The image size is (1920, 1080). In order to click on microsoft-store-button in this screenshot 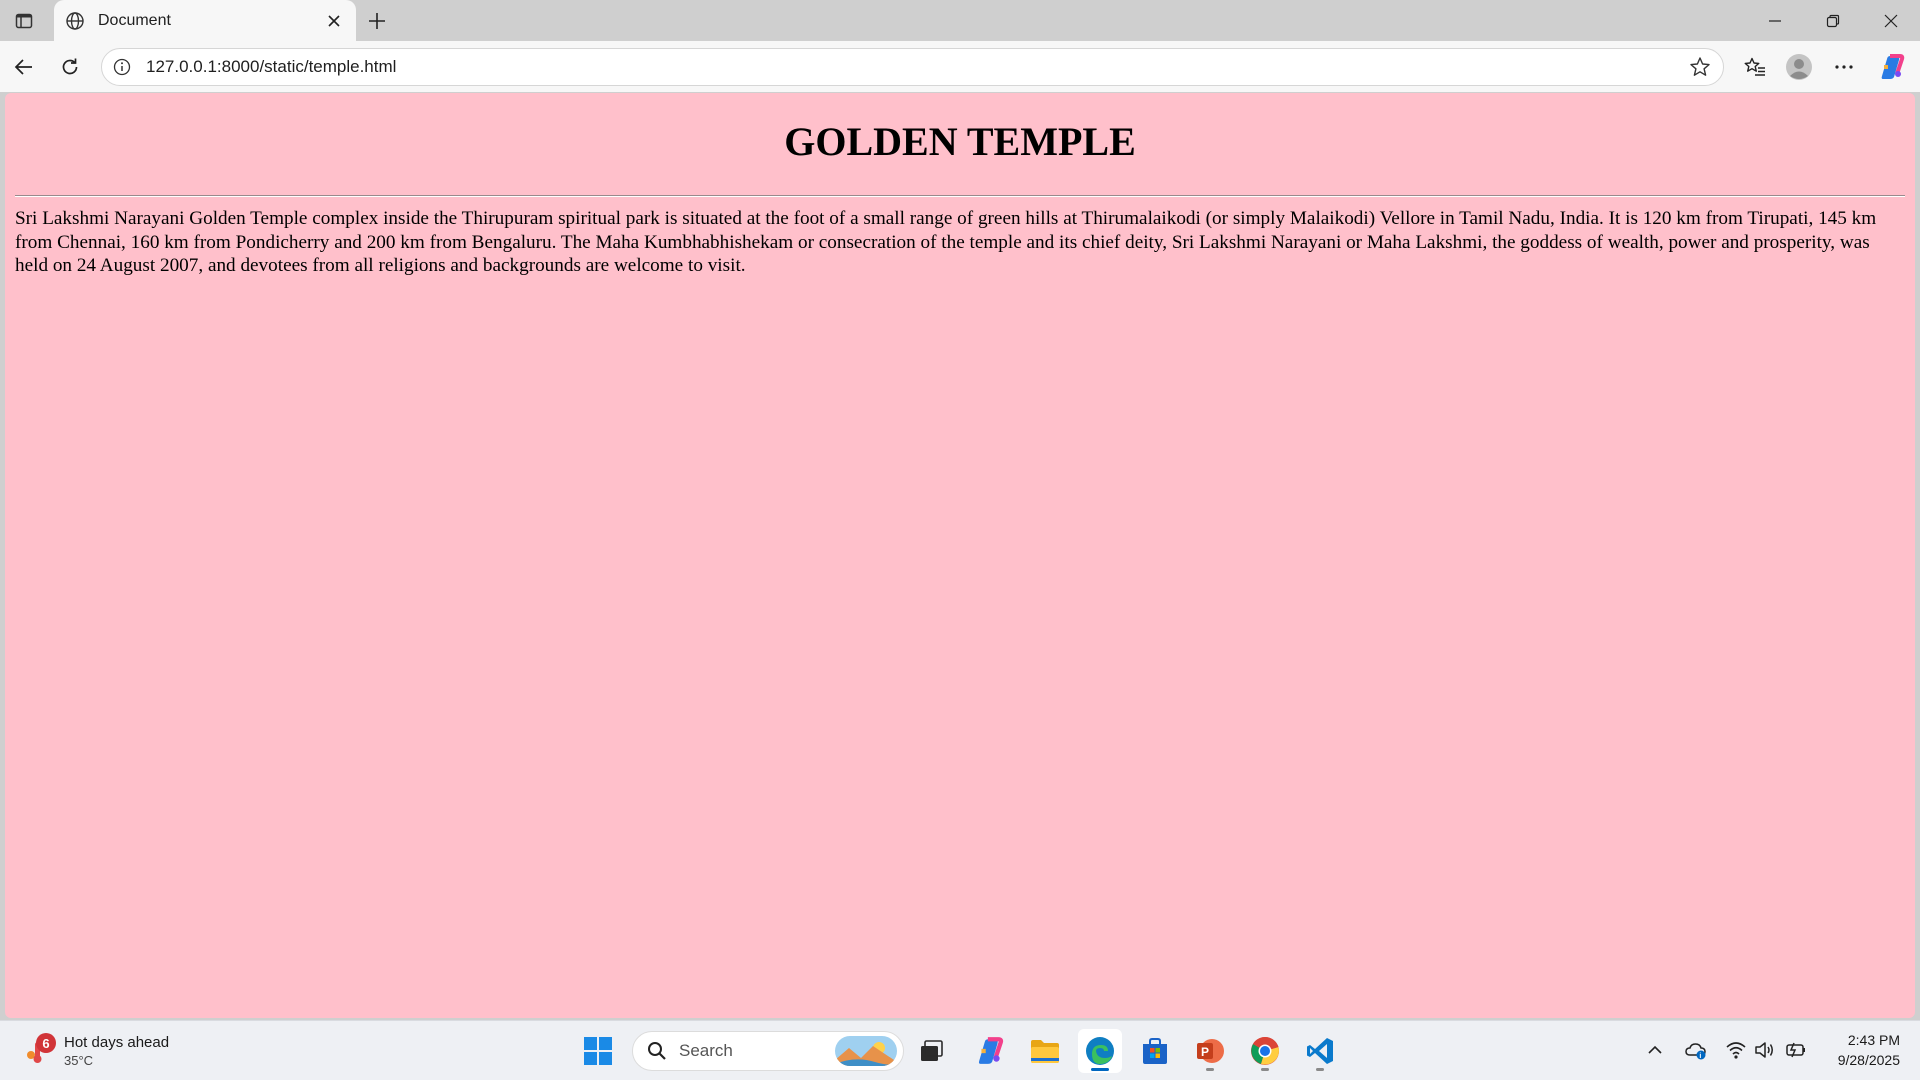, I will do `click(1155, 1051)`.